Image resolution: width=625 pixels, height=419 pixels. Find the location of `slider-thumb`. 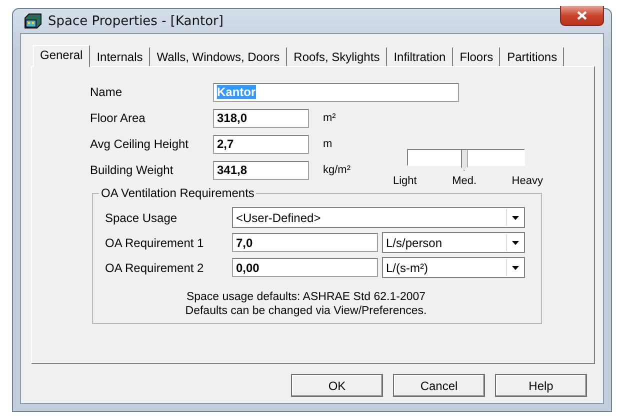

slider-thumb is located at coordinates (464, 160).